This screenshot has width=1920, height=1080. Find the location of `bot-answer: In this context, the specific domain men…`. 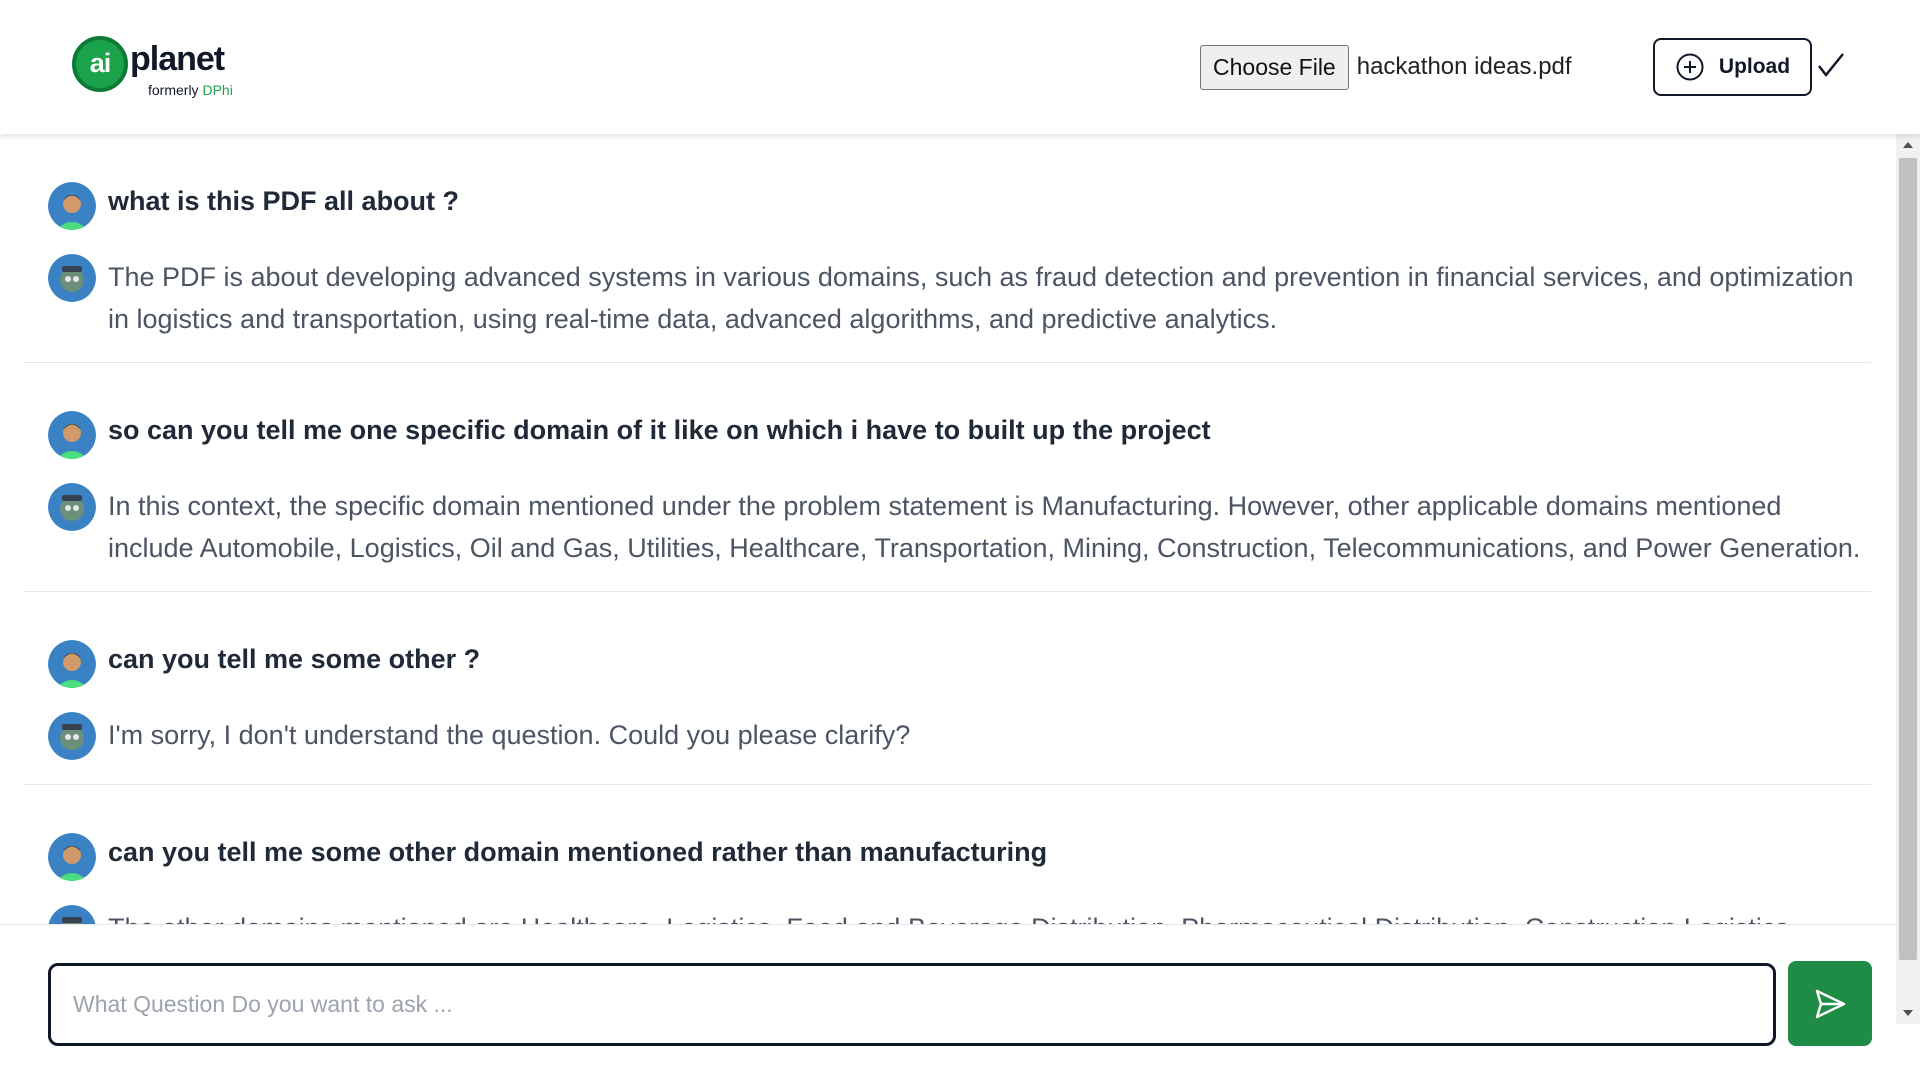

bot-answer: In this context, the specific domain men… is located at coordinates (984, 527).